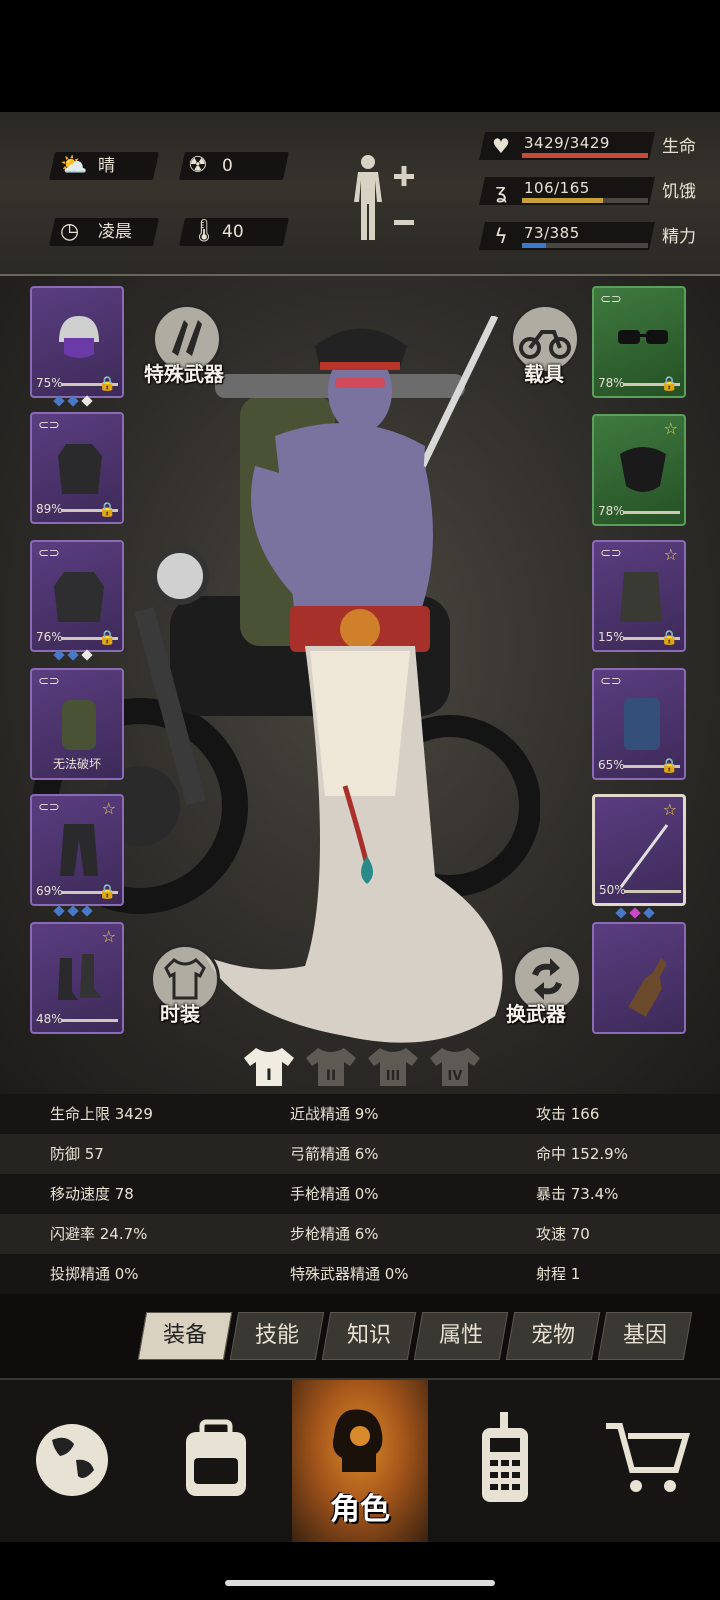 This screenshot has width=720, height=1600. Describe the element at coordinates (360, 1509) in the screenshot. I see `nav-character-label: 角色` at that location.